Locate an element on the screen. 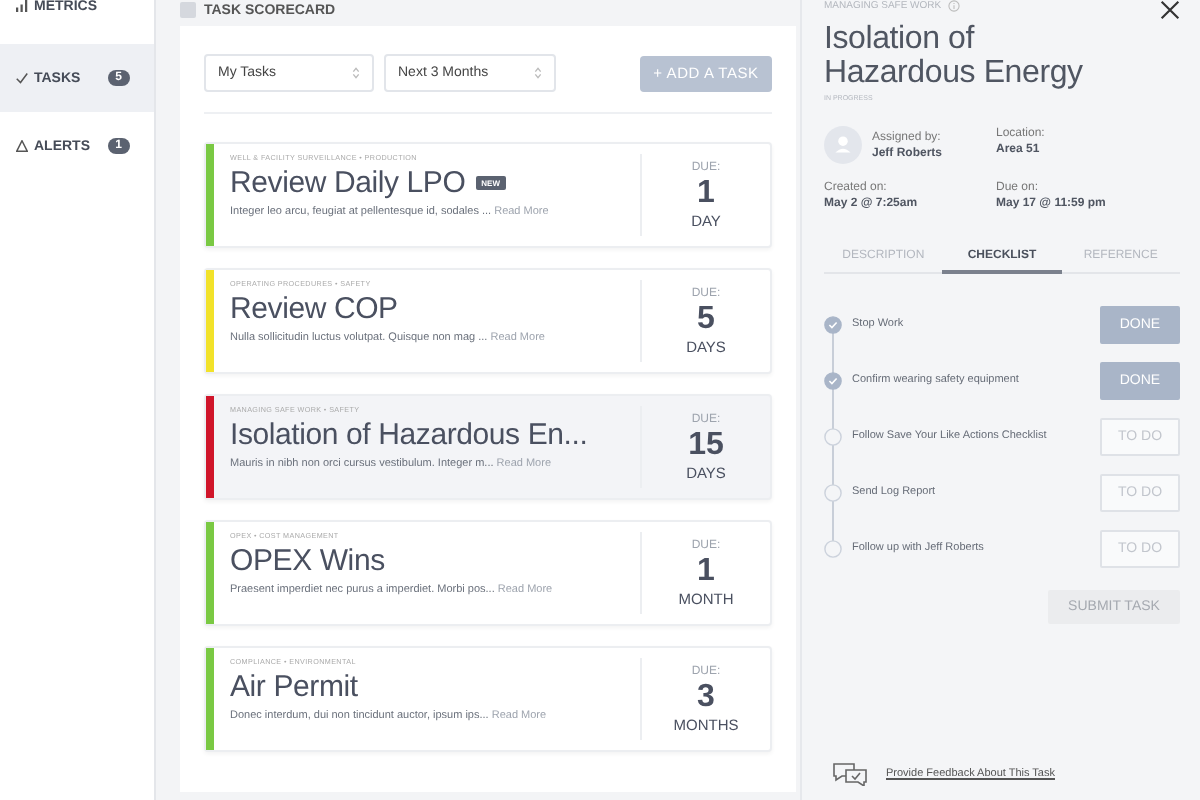 This screenshot has height=800, width=1200. chat-bubbles-icon is located at coordinates (850, 774).